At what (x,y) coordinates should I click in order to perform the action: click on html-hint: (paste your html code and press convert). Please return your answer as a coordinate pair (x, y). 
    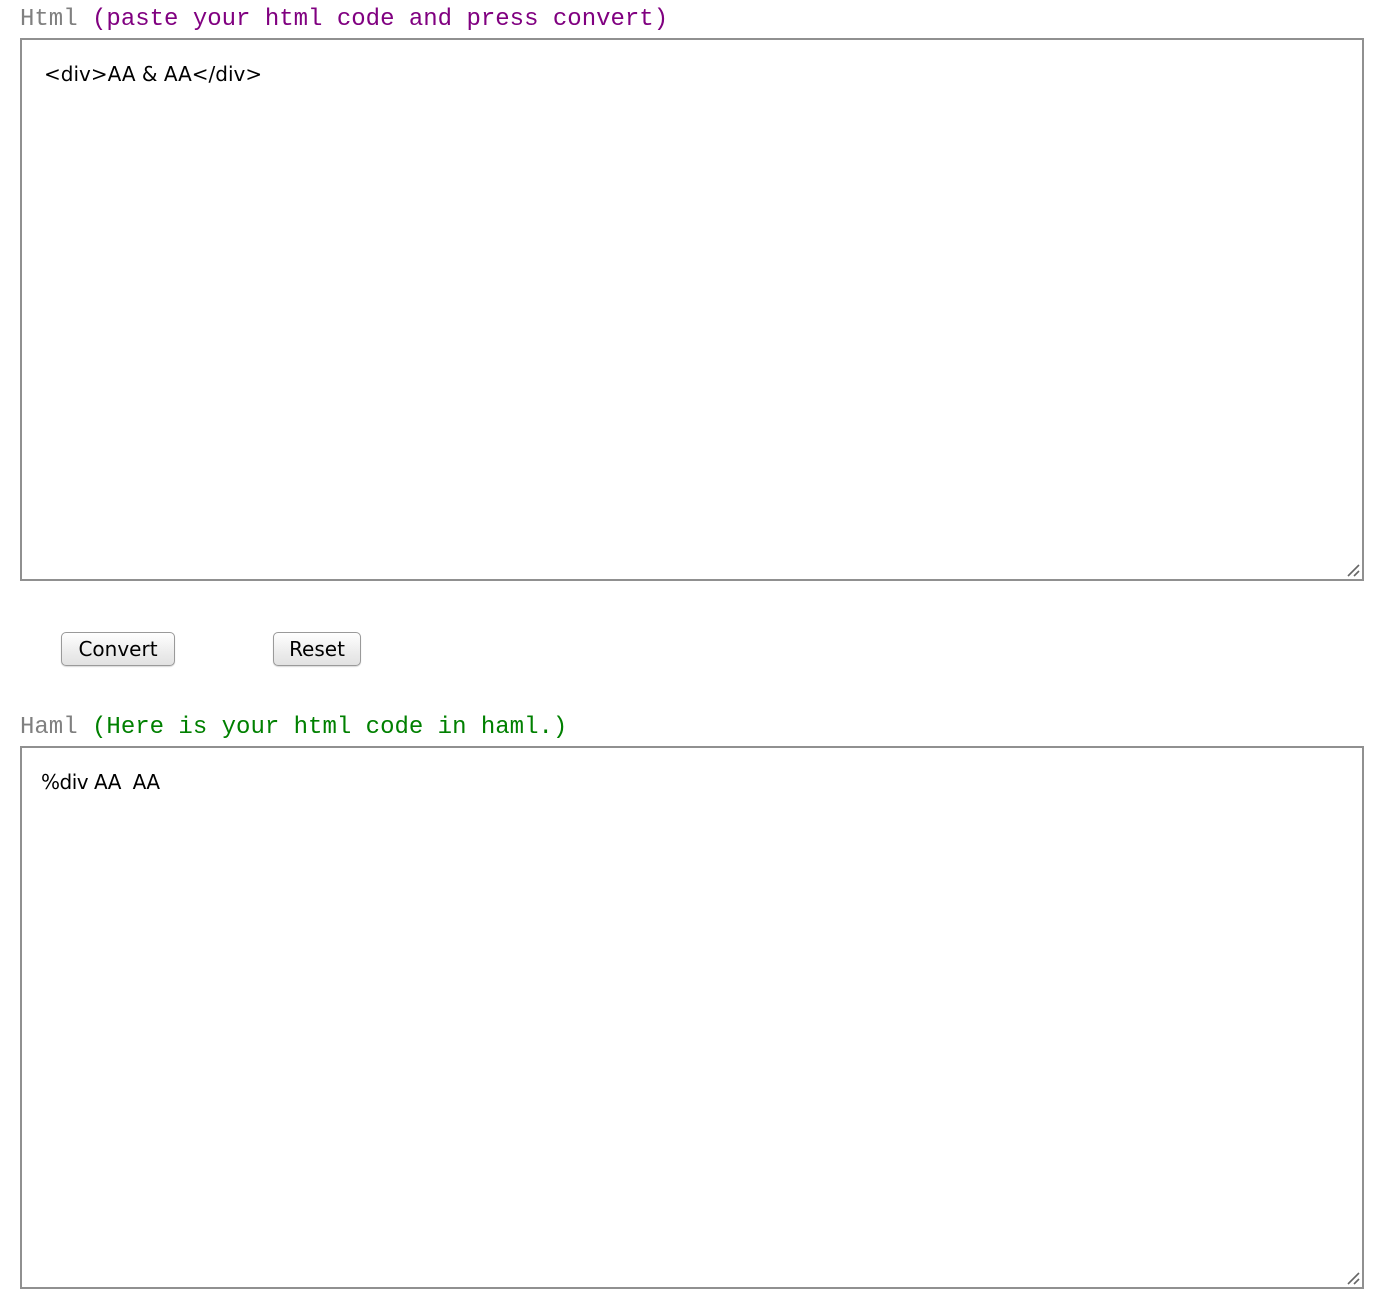
    Looking at the image, I should click on (380, 19).